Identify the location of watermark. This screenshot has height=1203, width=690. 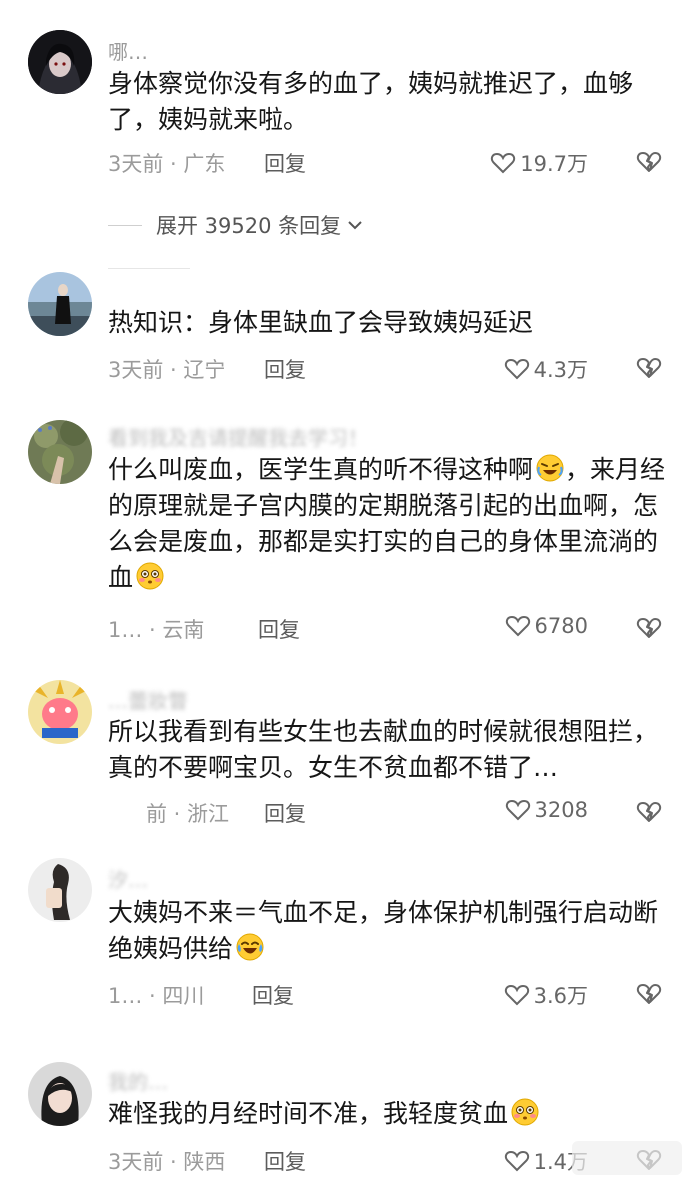
(627, 1158).